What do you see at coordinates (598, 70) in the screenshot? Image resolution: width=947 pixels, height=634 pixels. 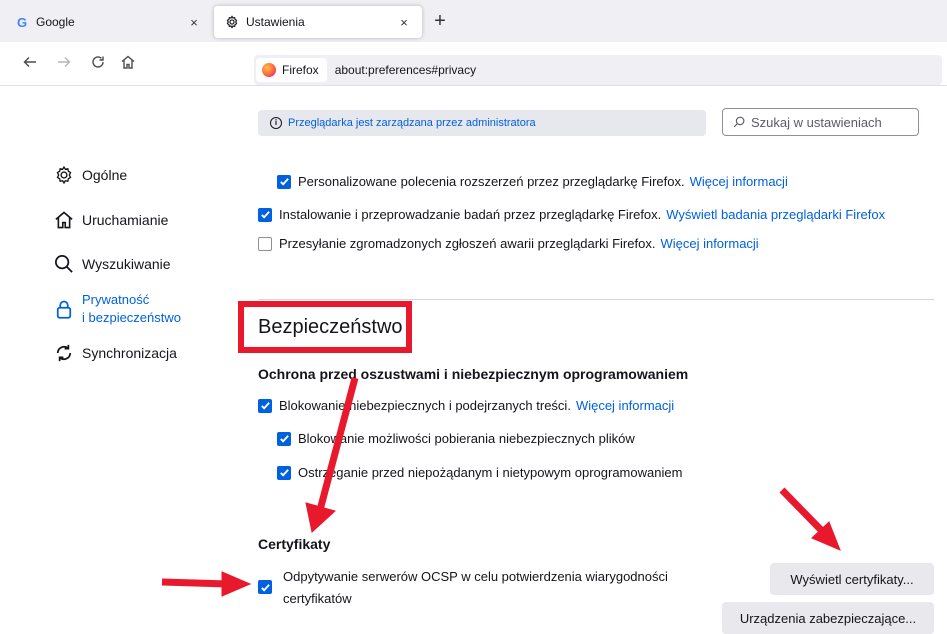 I see `url-bar: Firefox about:preferences#privacy` at bounding box center [598, 70].